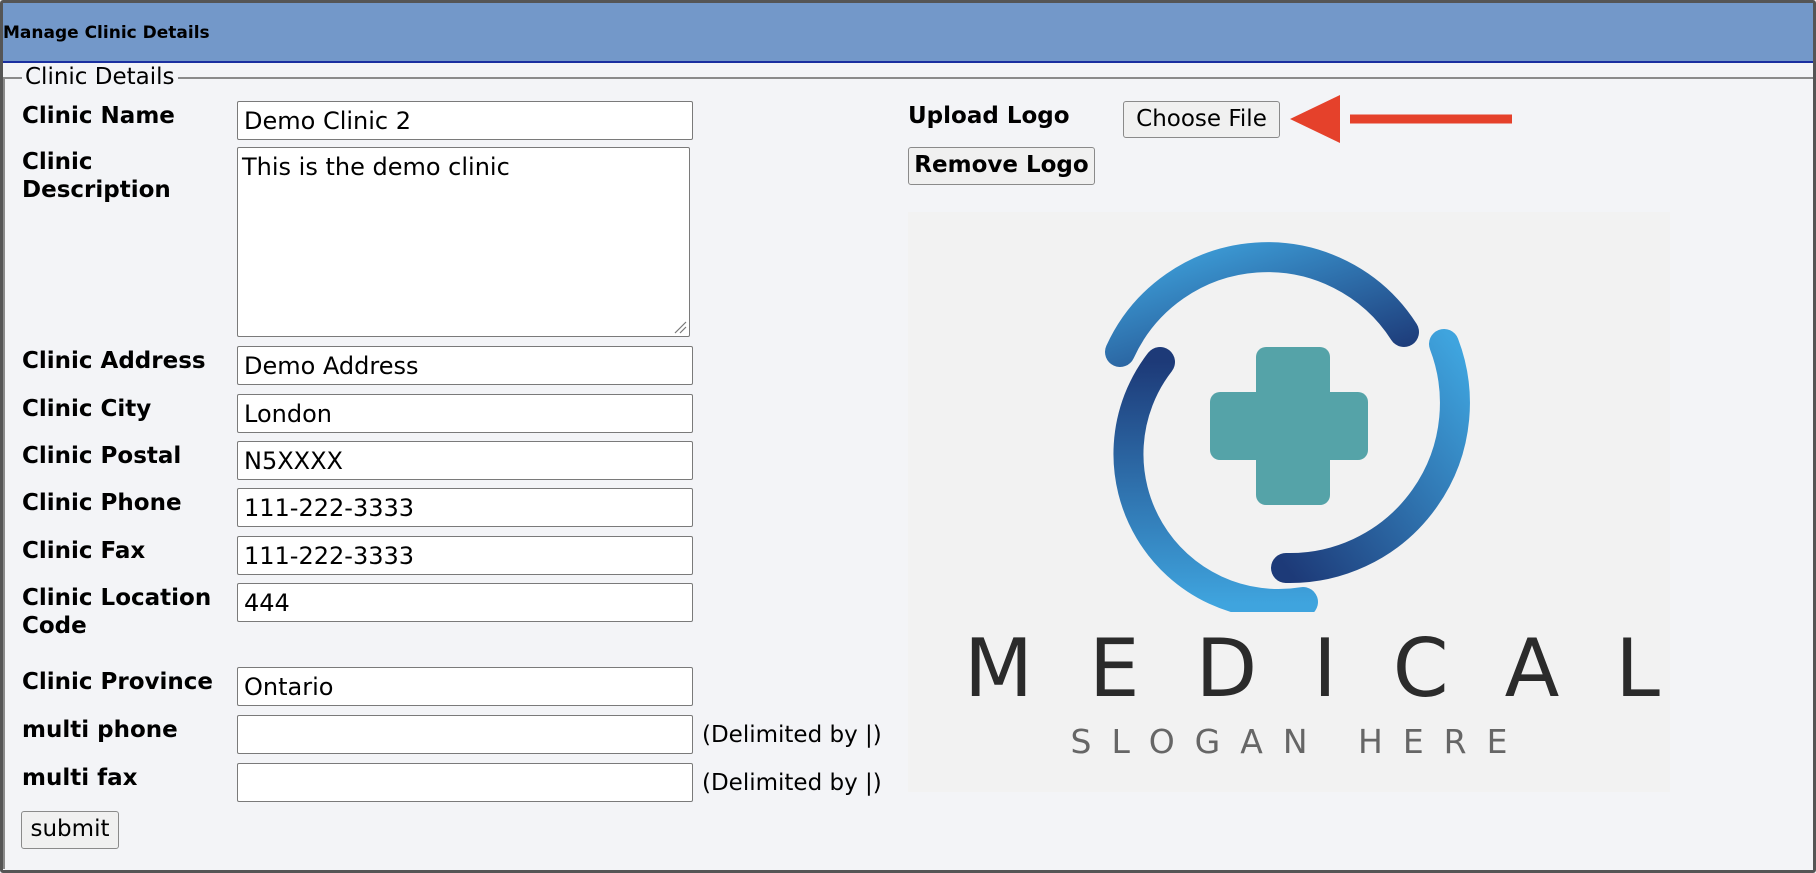 The image size is (1816, 873). What do you see at coordinates (84, 551) in the screenshot?
I see `clinic-fax-label: Clinic Fax` at bounding box center [84, 551].